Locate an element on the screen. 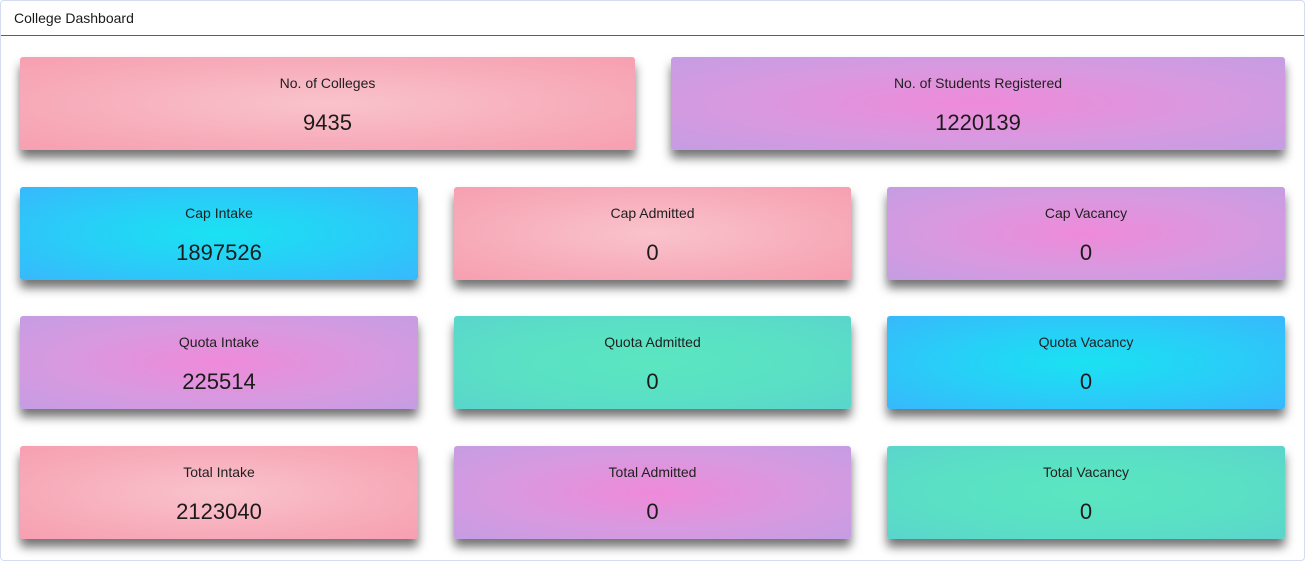 This screenshot has width=1307, height=563. card-value: 2123040 is located at coordinates (219, 511).